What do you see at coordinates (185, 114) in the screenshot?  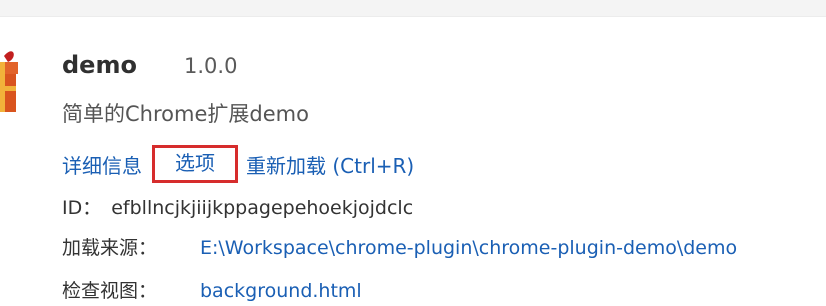 I see `extension-description: 简单的Chrome扩展demo` at bounding box center [185, 114].